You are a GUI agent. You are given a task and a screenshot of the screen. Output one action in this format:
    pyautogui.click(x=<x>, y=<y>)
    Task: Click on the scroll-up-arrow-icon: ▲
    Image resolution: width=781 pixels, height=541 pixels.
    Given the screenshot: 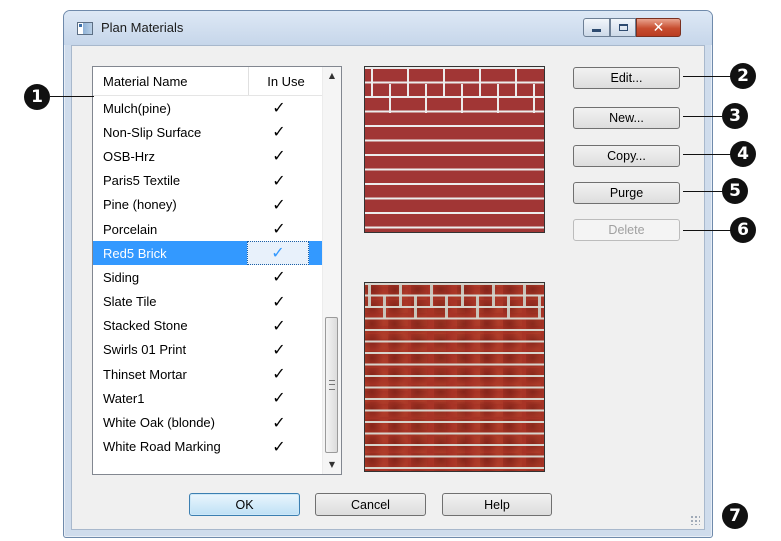 What is the action you would take?
    pyautogui.click(x=332, y=76)
    